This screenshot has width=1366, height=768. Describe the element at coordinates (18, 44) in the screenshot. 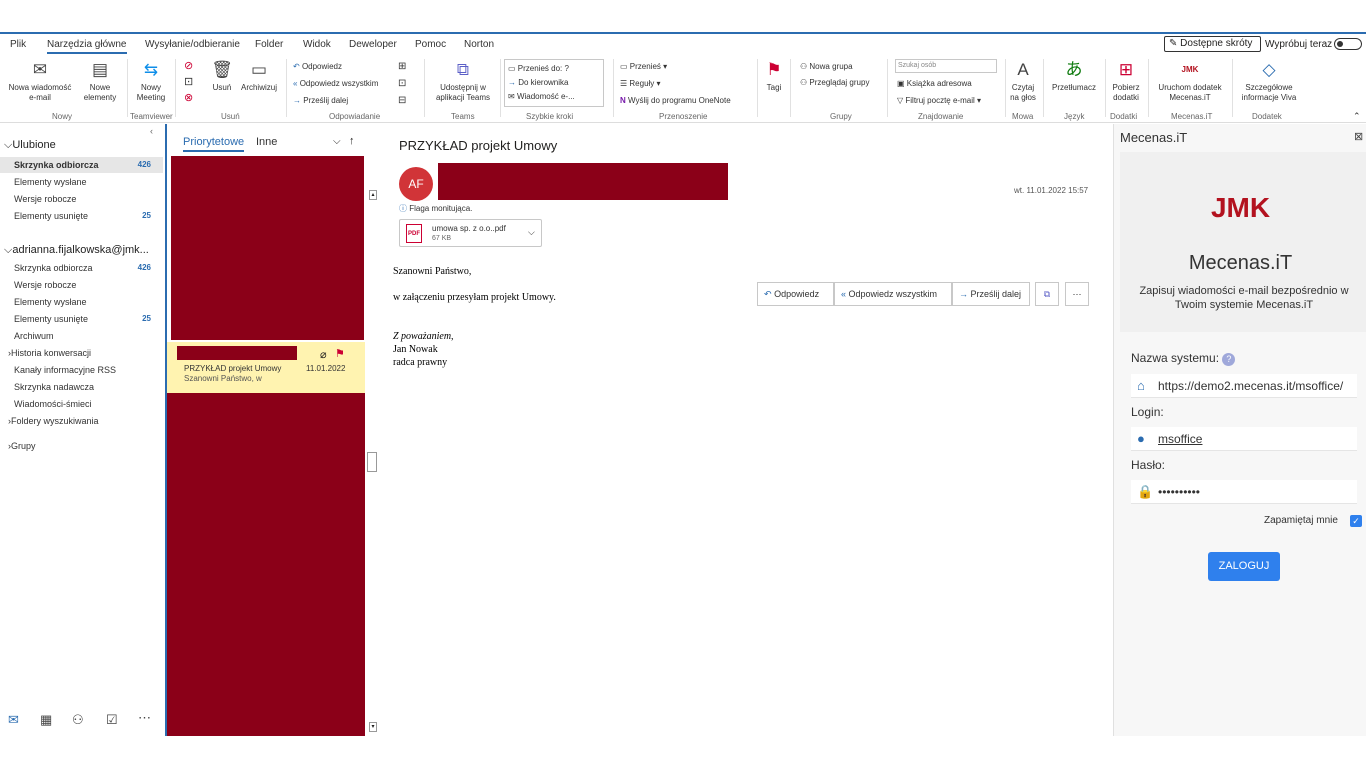

I see `tab-file: Plik` at that location.